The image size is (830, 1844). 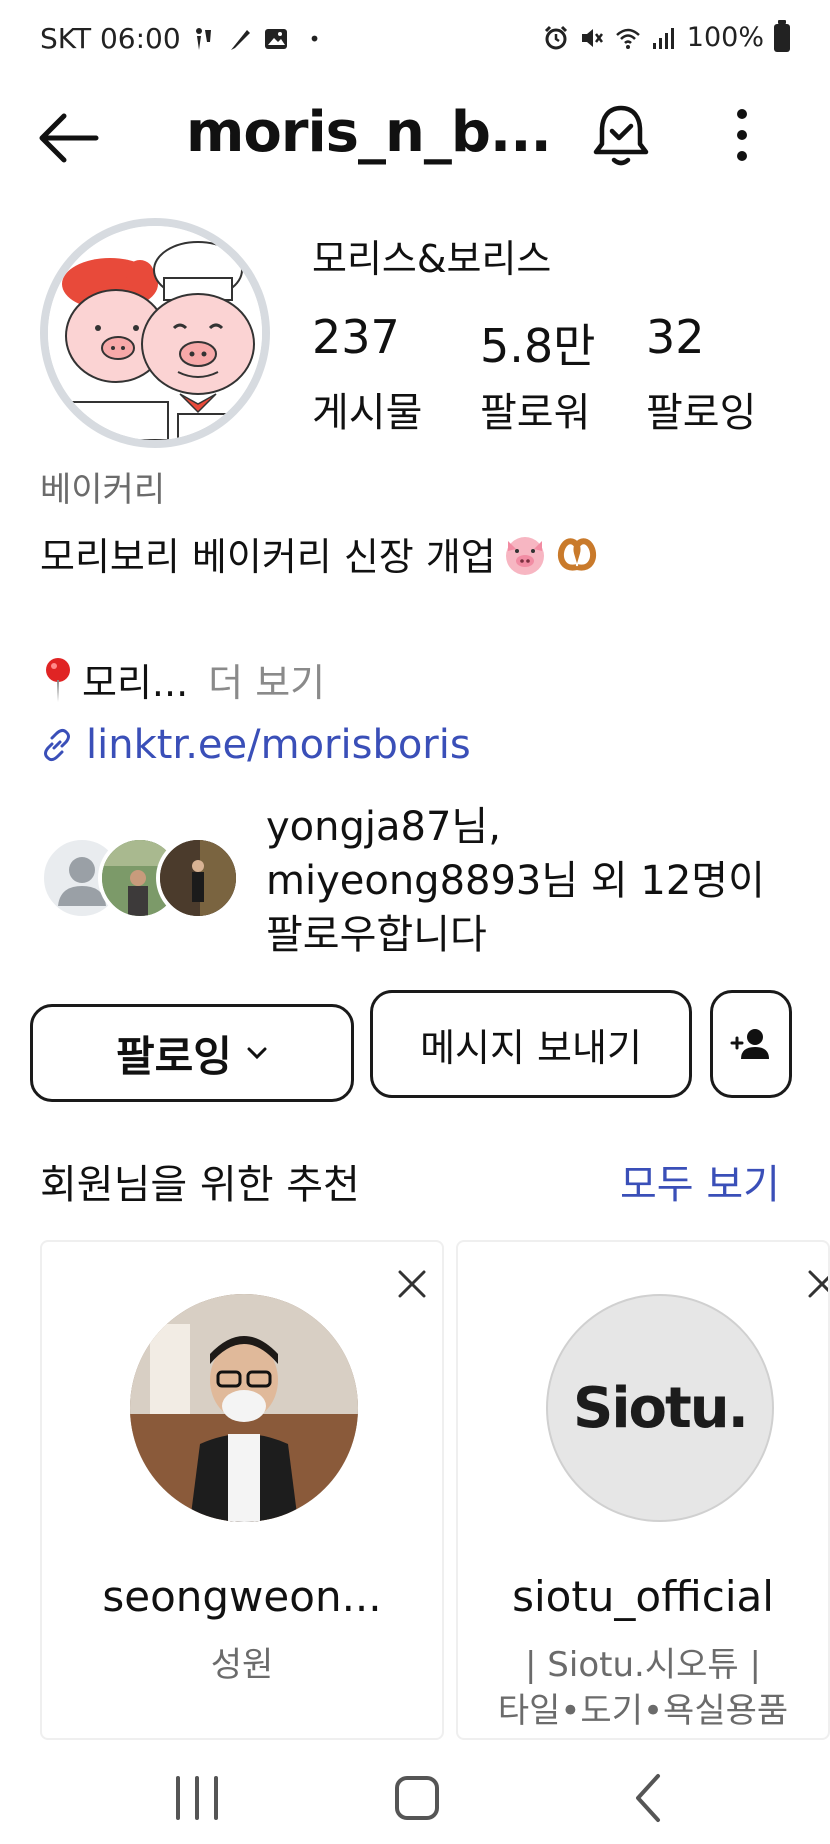 What do you see at coordinates (71, 138) in the screenshot?
I see `back-arrow-icon` at bounding box center [71, 138].